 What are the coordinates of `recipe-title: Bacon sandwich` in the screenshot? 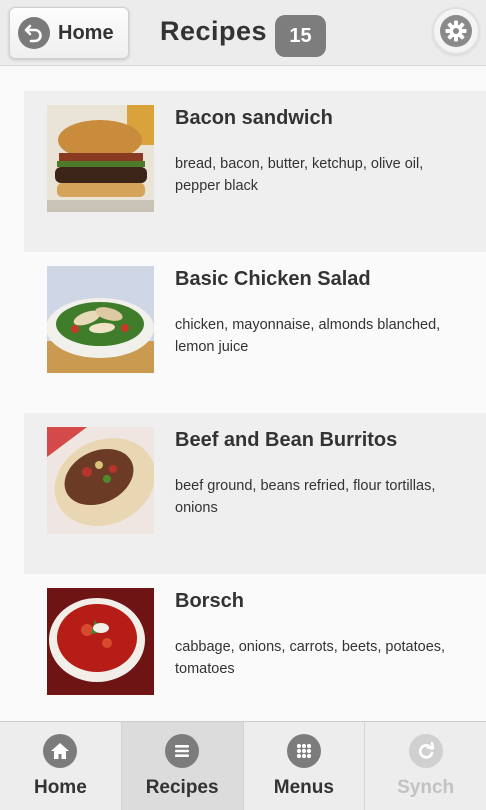 It's located at (254, 118).